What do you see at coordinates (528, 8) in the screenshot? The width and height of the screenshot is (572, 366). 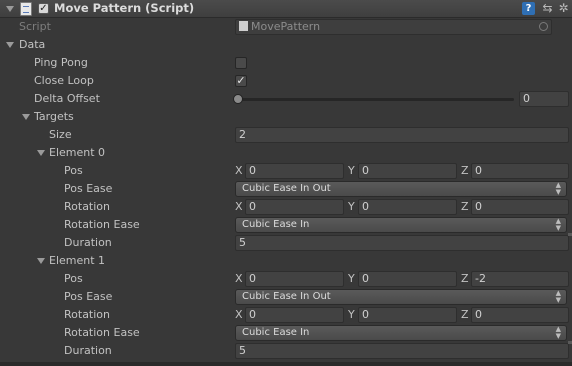 I see `help-icon: ?` at bounding box center [528, 8].